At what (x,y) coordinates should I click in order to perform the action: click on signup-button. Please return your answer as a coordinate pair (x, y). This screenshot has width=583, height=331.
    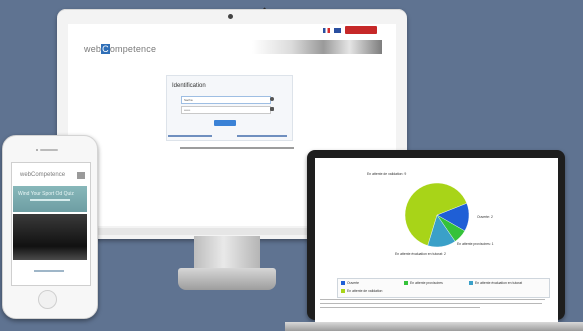
    Looking at the image, I should click on (361, 30).